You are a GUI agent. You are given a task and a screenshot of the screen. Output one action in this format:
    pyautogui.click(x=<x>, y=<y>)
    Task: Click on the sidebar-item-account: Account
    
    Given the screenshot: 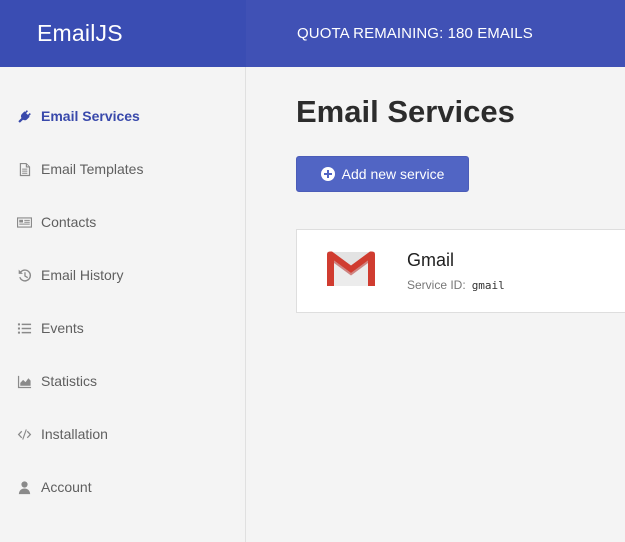 What is the action you would take?
    pyautogui.click(x=122, y=487)
    